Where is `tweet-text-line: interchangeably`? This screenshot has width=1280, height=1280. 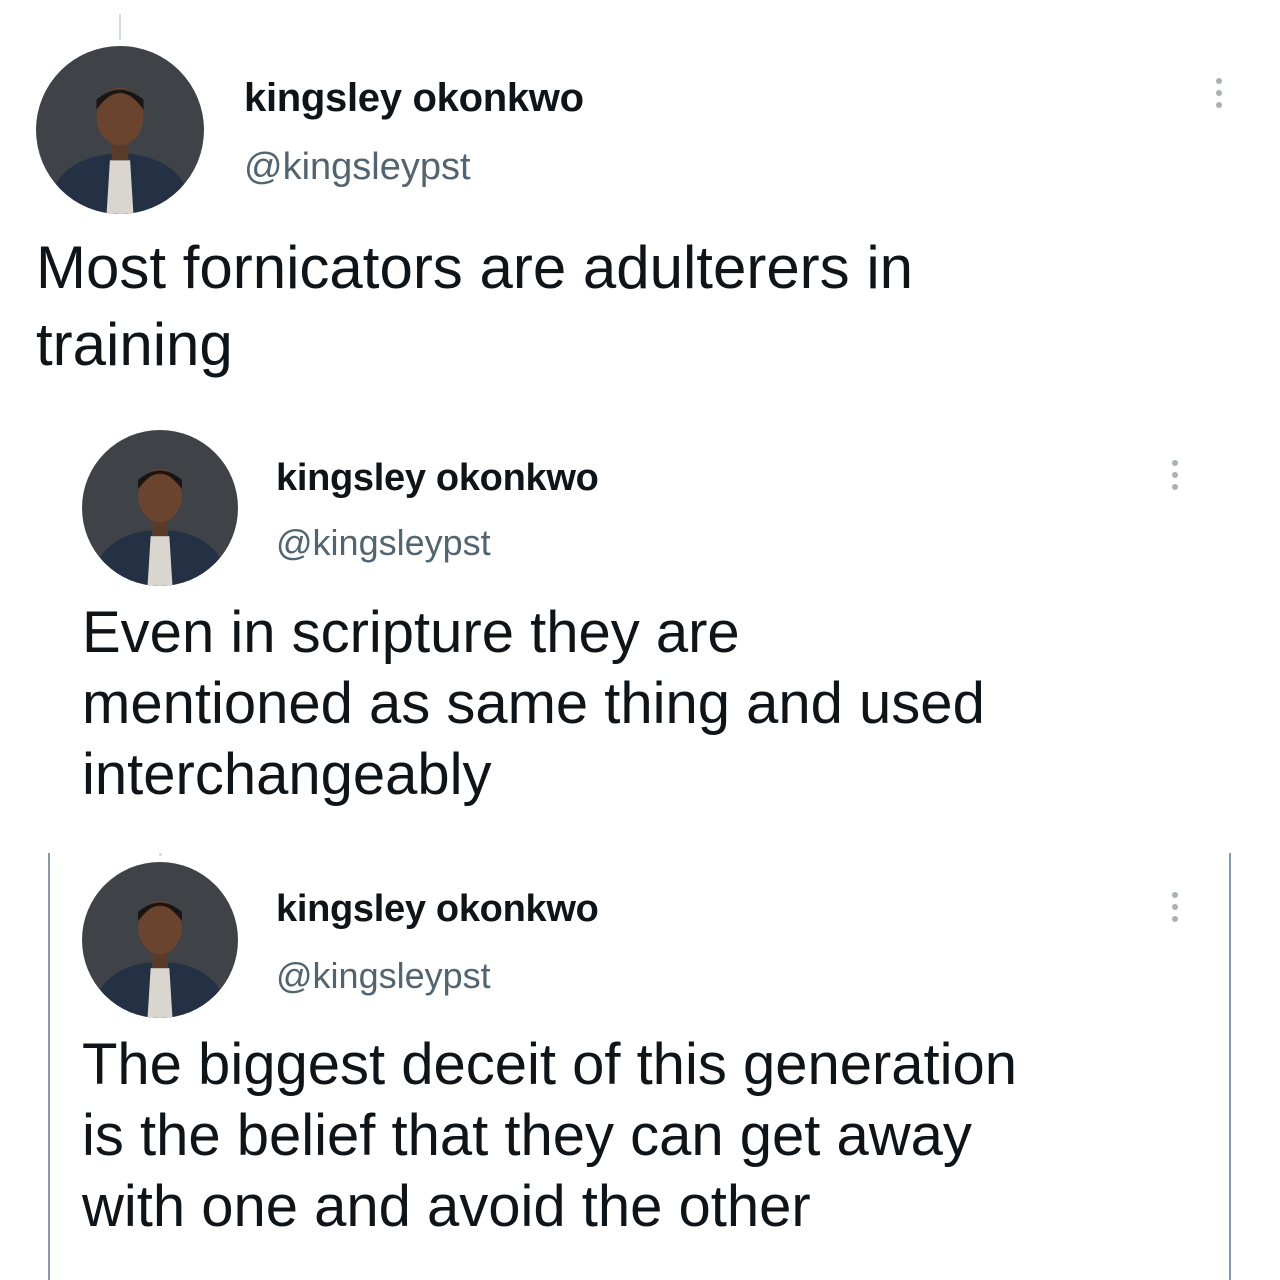 tweet-text-line: interchangeably is located at coordinates (287, 774).